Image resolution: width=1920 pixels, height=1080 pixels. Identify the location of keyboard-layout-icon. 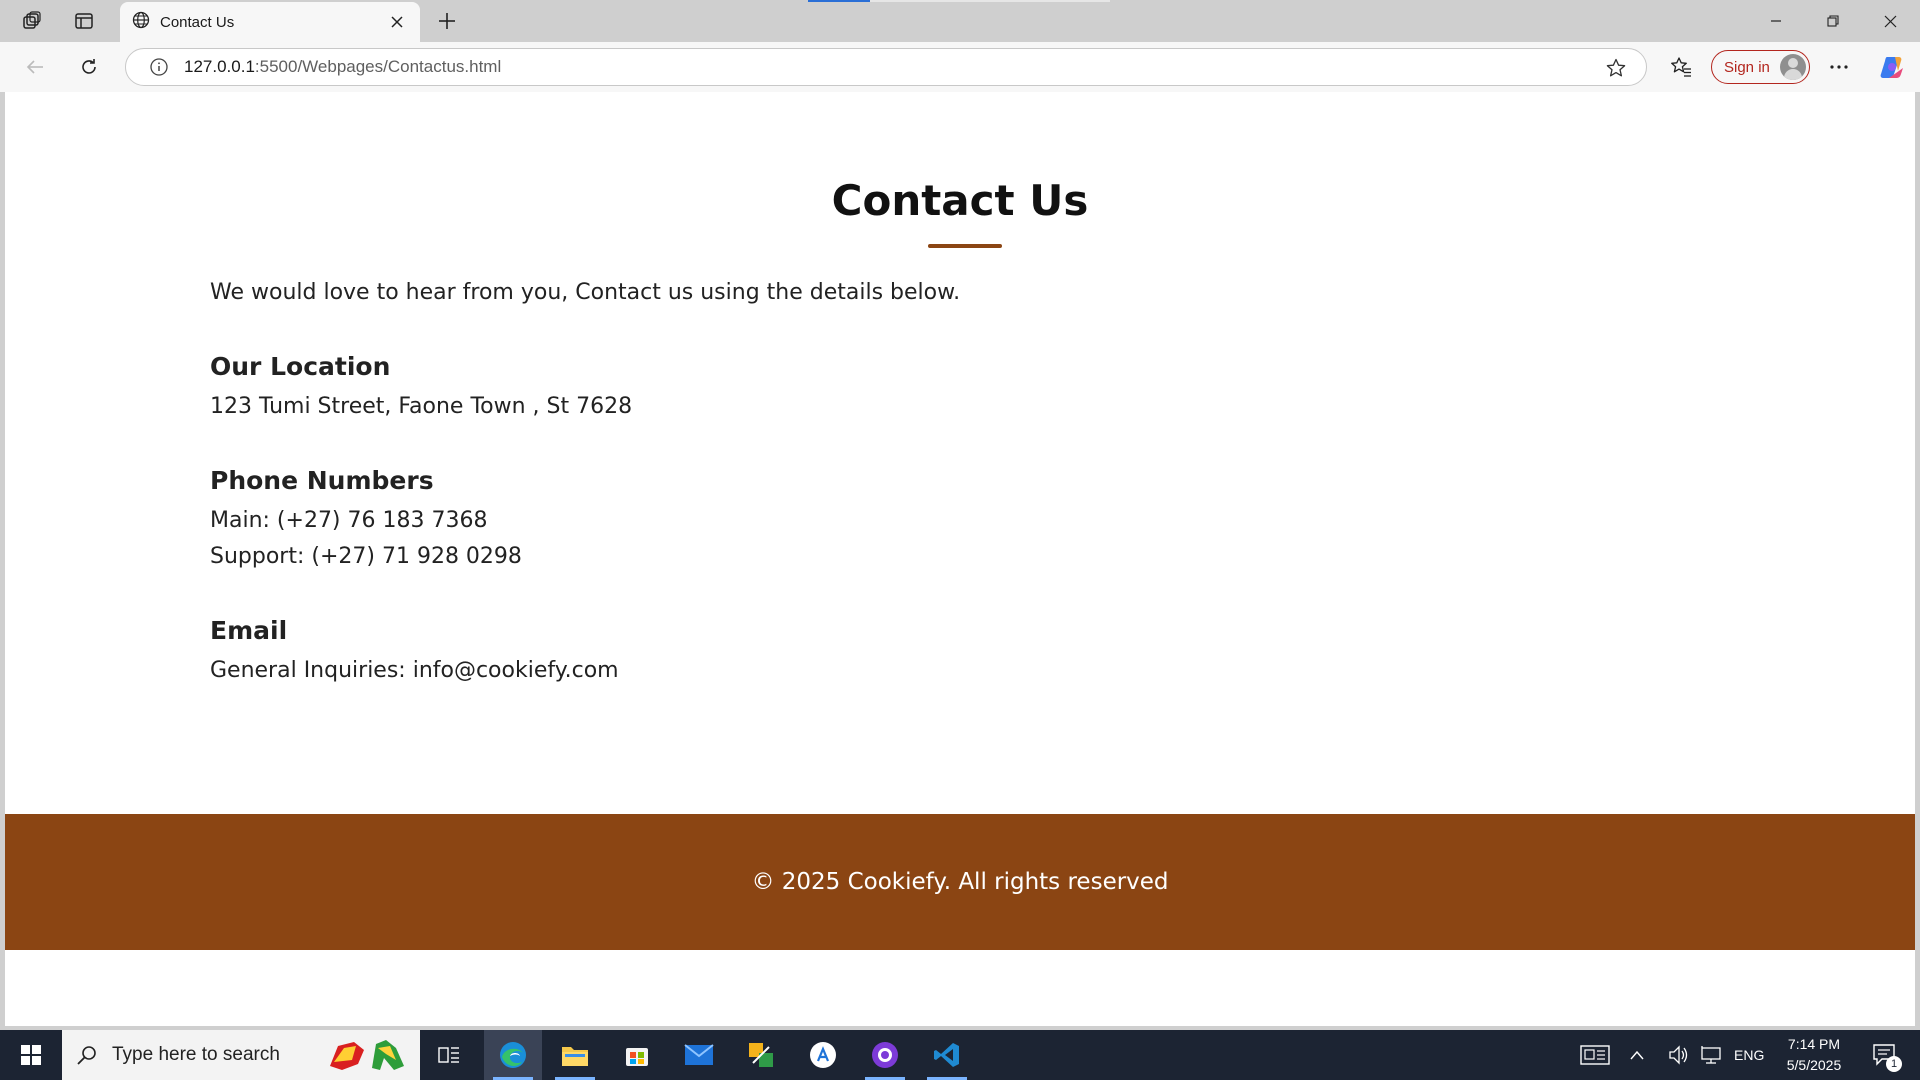
(1595, 1055).